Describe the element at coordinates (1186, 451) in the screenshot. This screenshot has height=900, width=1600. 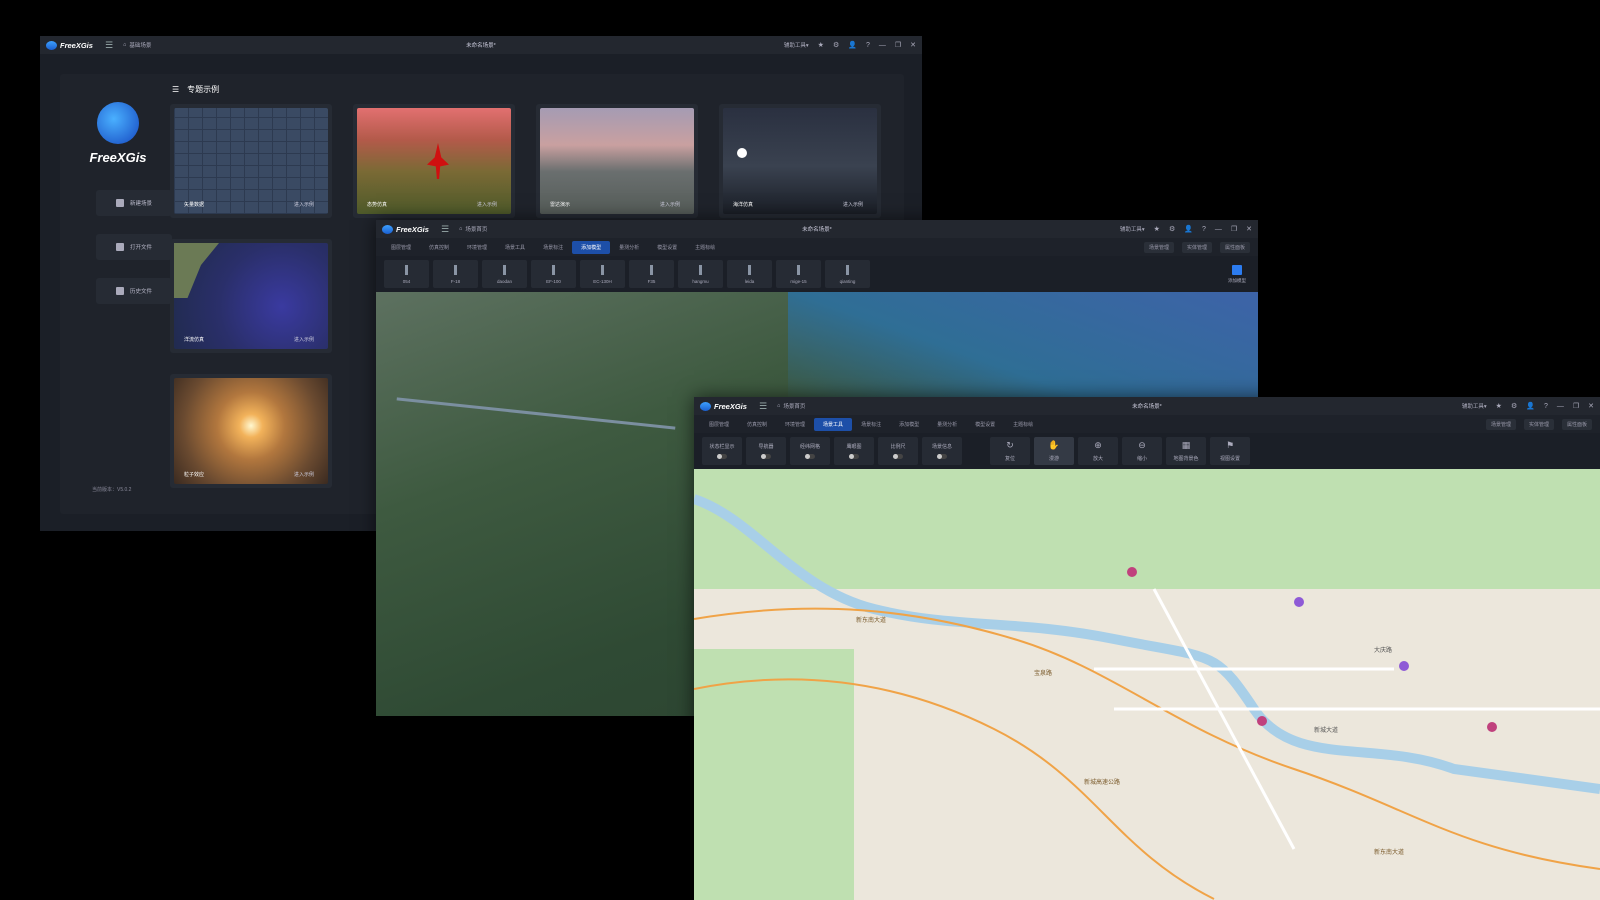
I see `map-bg-button: ▦ 地图背景色` at that location.